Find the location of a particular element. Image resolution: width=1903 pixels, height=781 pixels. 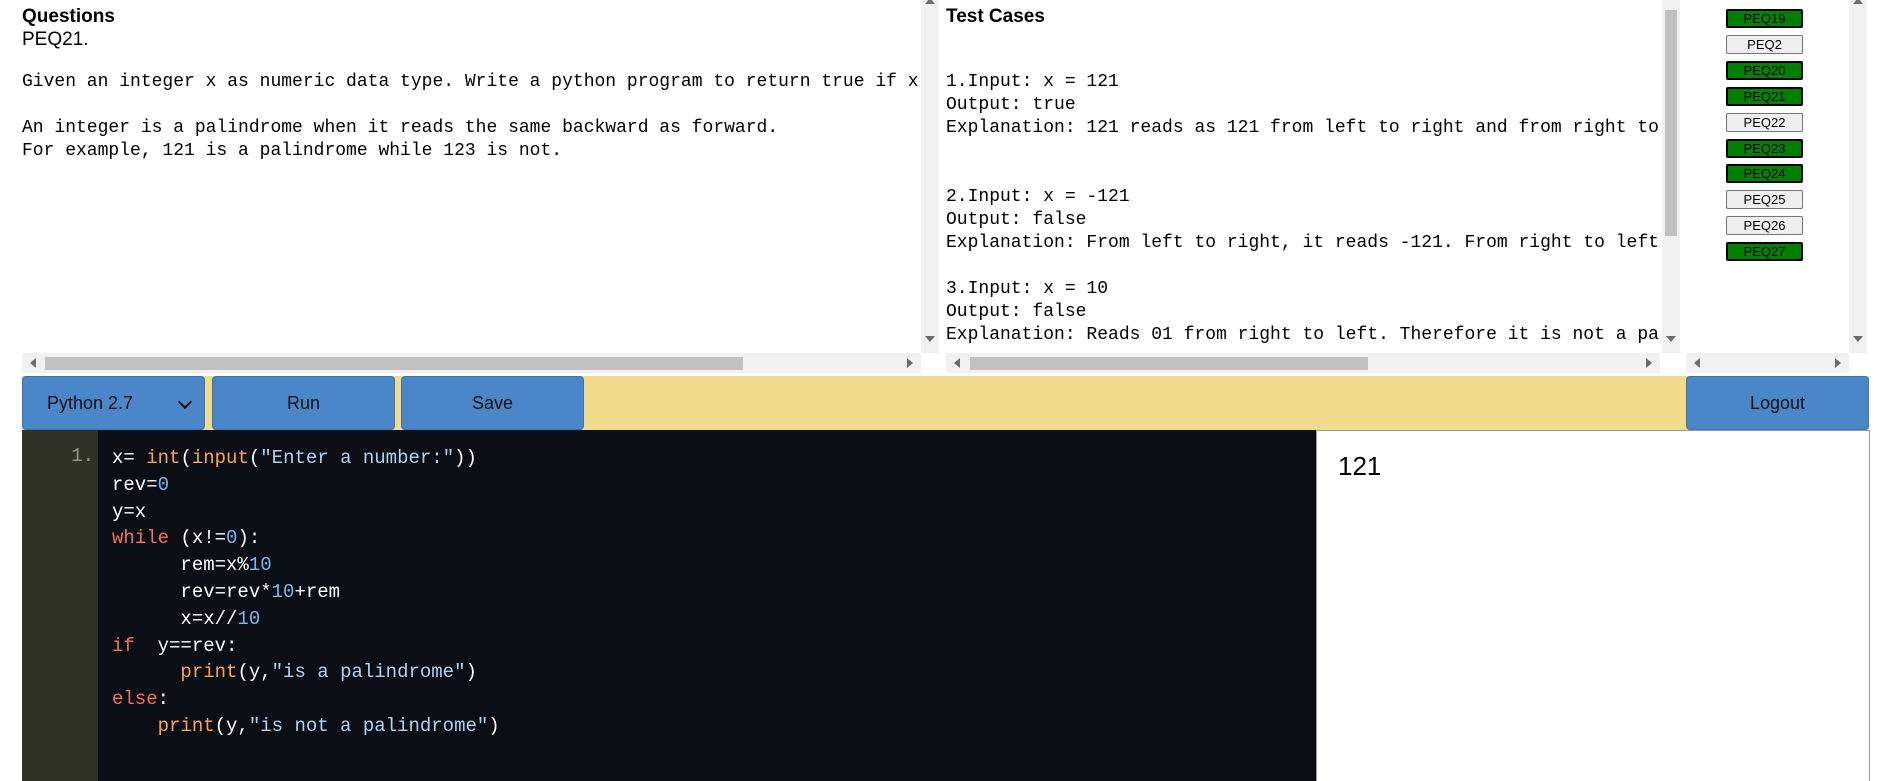

problem-button-peq21: PEQ21 is located at coordinates (1764, 96).